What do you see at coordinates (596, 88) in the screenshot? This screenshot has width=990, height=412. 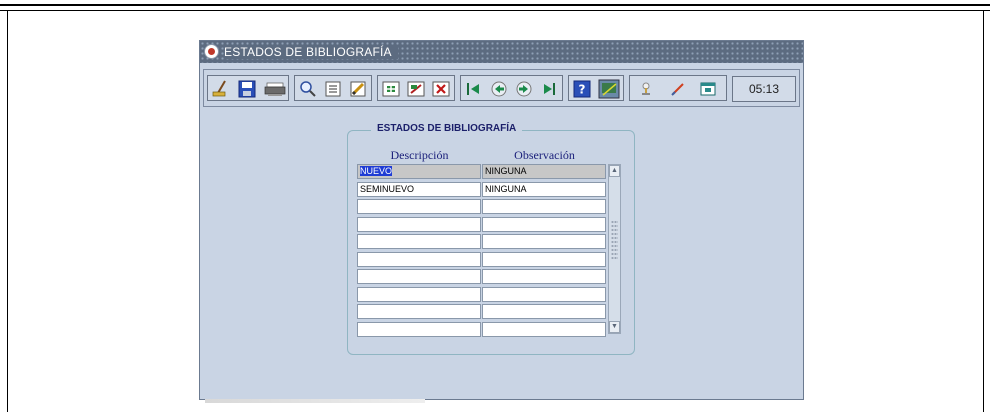 I see `toolbar-group-help: ?` at bounding box center [596, 88].